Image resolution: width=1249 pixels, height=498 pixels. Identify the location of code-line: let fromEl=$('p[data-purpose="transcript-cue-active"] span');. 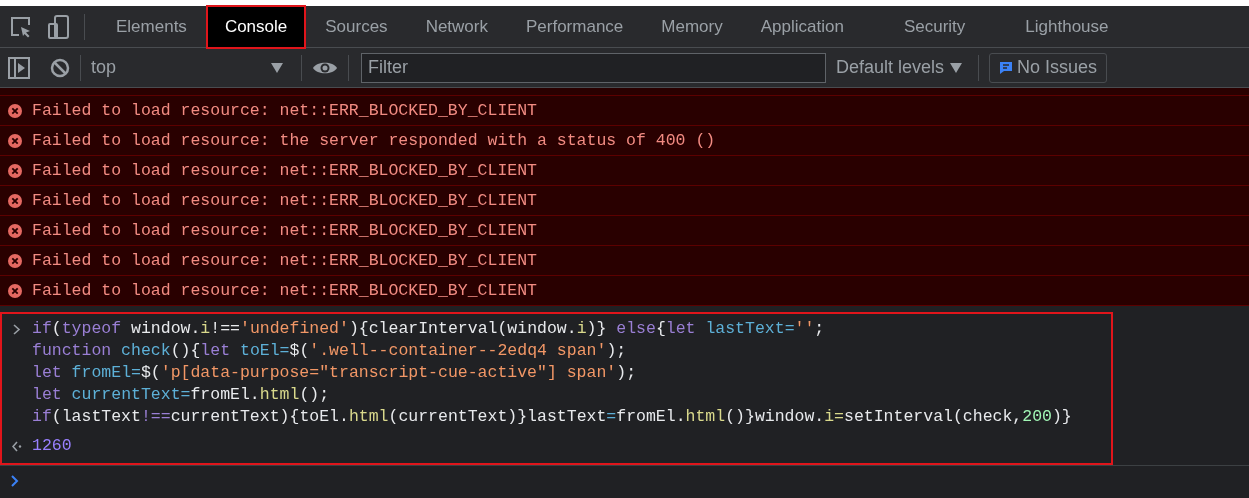
(334, 373).